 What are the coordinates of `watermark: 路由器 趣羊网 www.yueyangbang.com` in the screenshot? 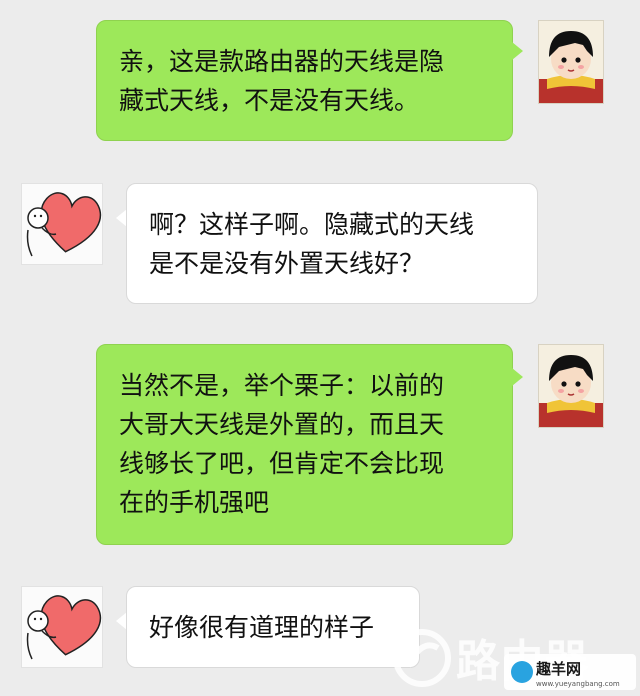 It's located at (512, 655).